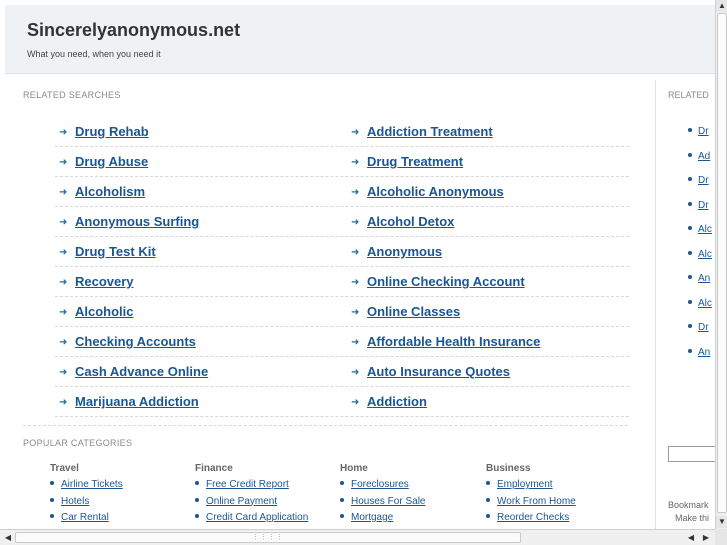  Describe the element at coordinates (410, 487) in the screenshot. I see `category-item: Foreclosures` at that location.